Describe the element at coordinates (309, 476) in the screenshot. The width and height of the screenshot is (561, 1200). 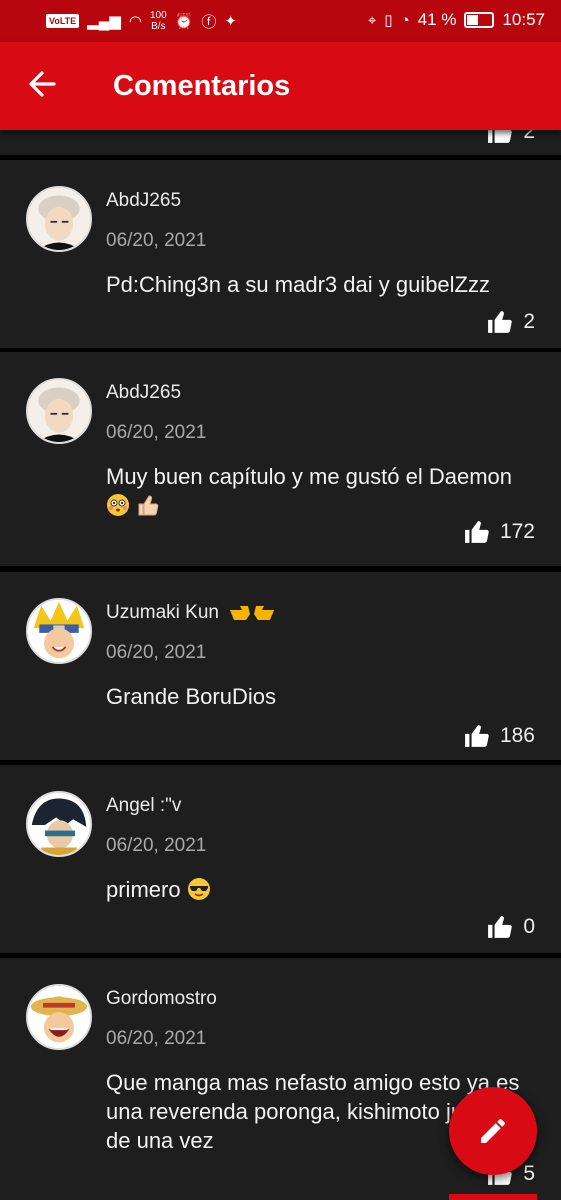
I see `comment-text: Muy buen capítulo y me gustó el Daemon` at that location.